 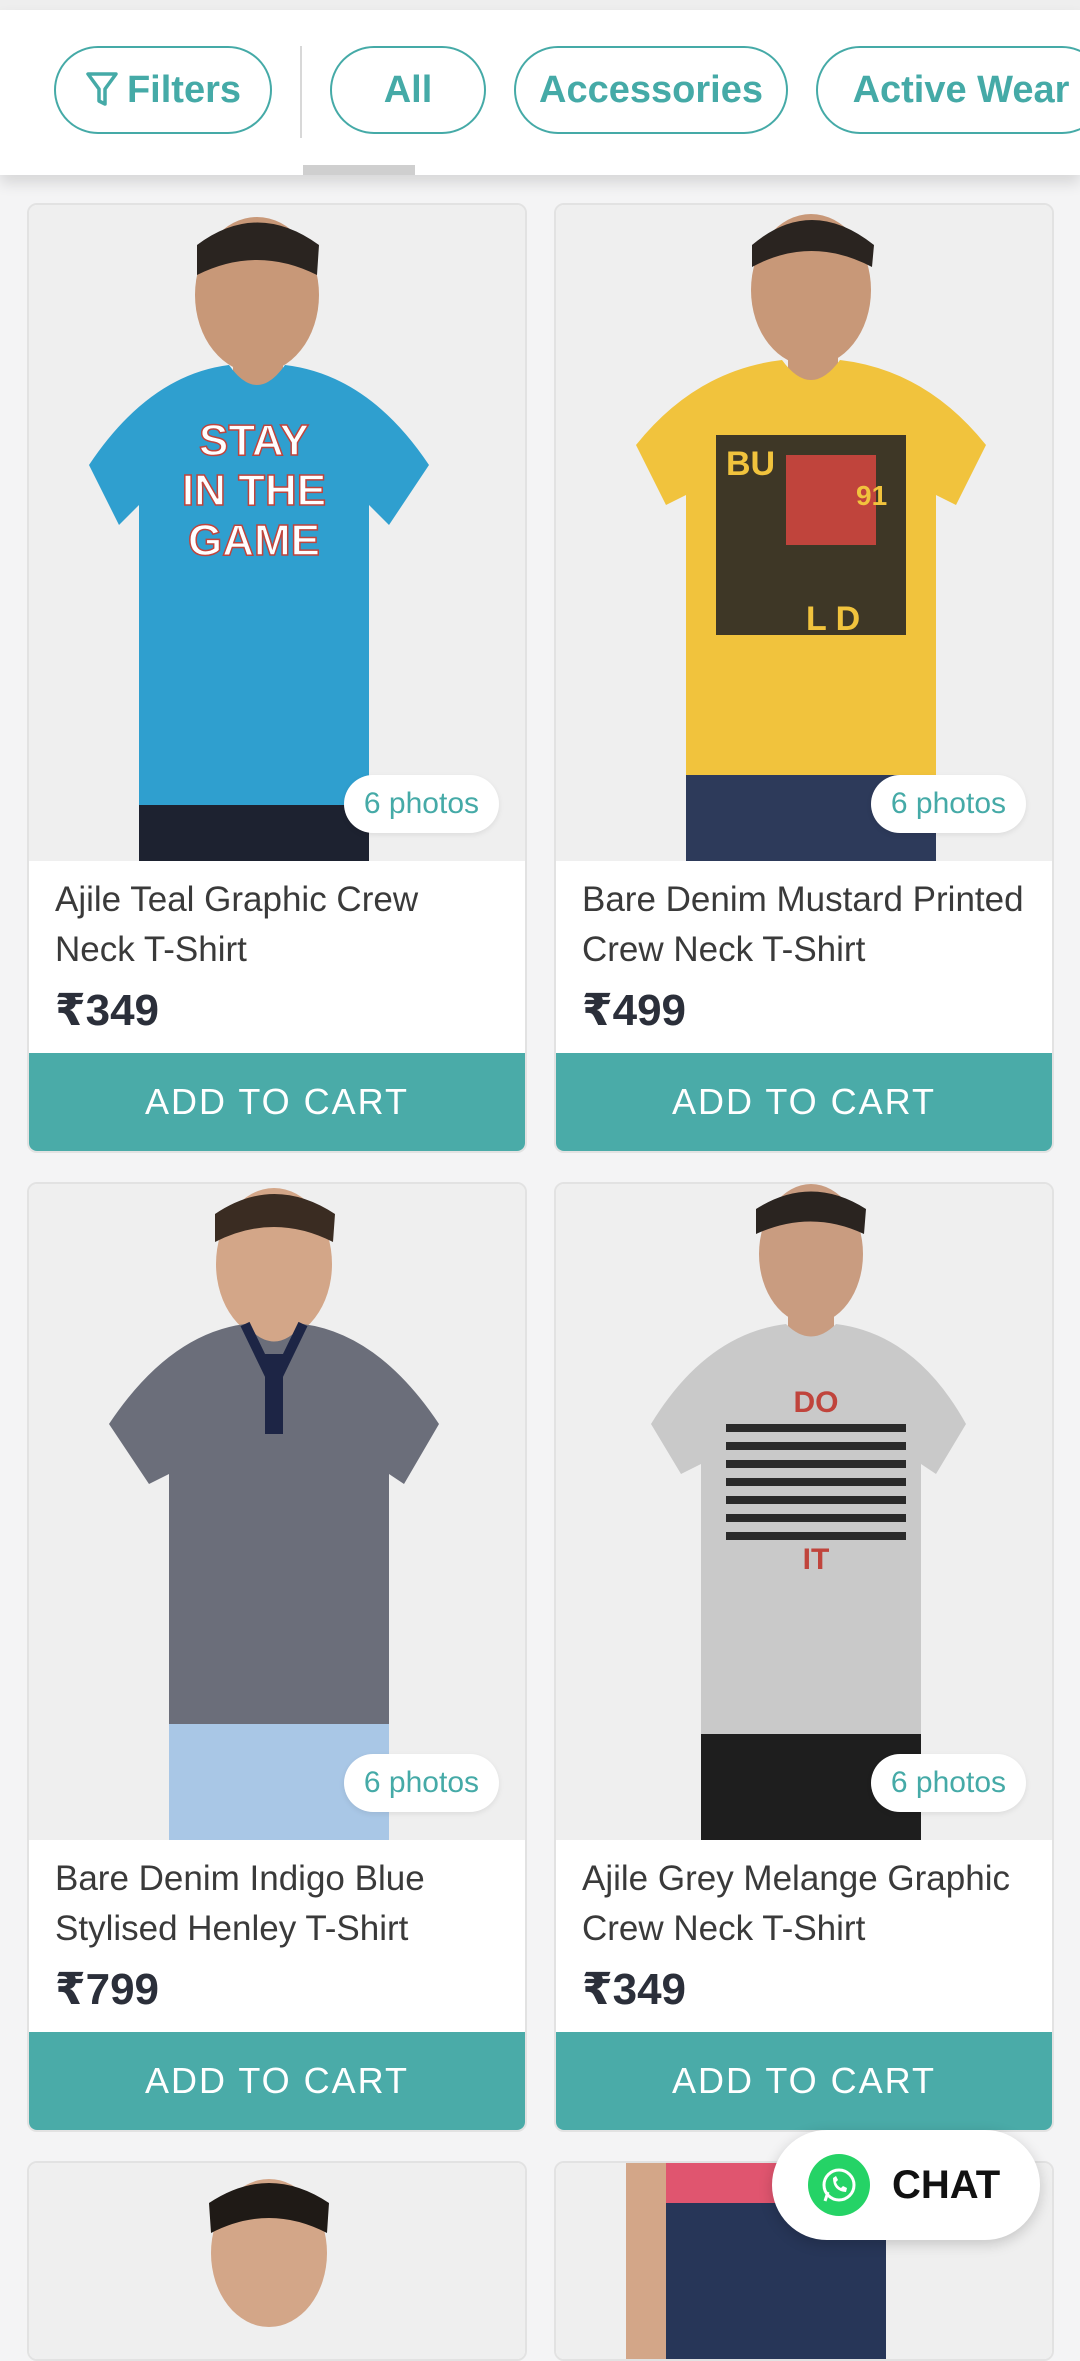 I want to click on category-label: Accessories, so click(x=651, y=89).